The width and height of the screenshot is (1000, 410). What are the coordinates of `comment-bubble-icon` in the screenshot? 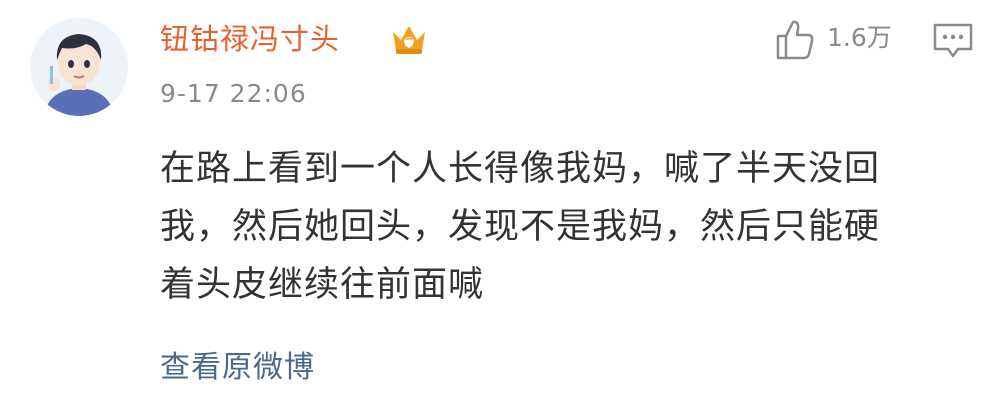 It's located at (953, 40).